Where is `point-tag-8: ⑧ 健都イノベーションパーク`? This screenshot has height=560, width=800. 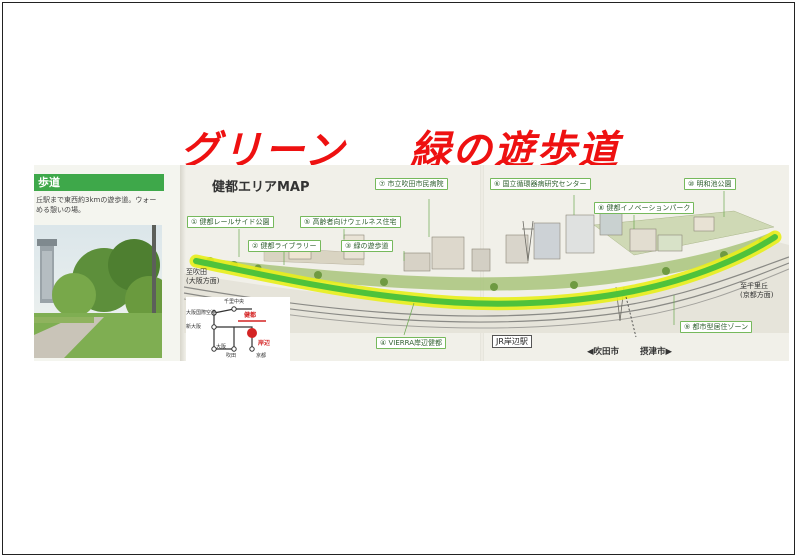 point-tag-8: ⑧ 健都イノベーションパーク is located at coordinates (644, 208).